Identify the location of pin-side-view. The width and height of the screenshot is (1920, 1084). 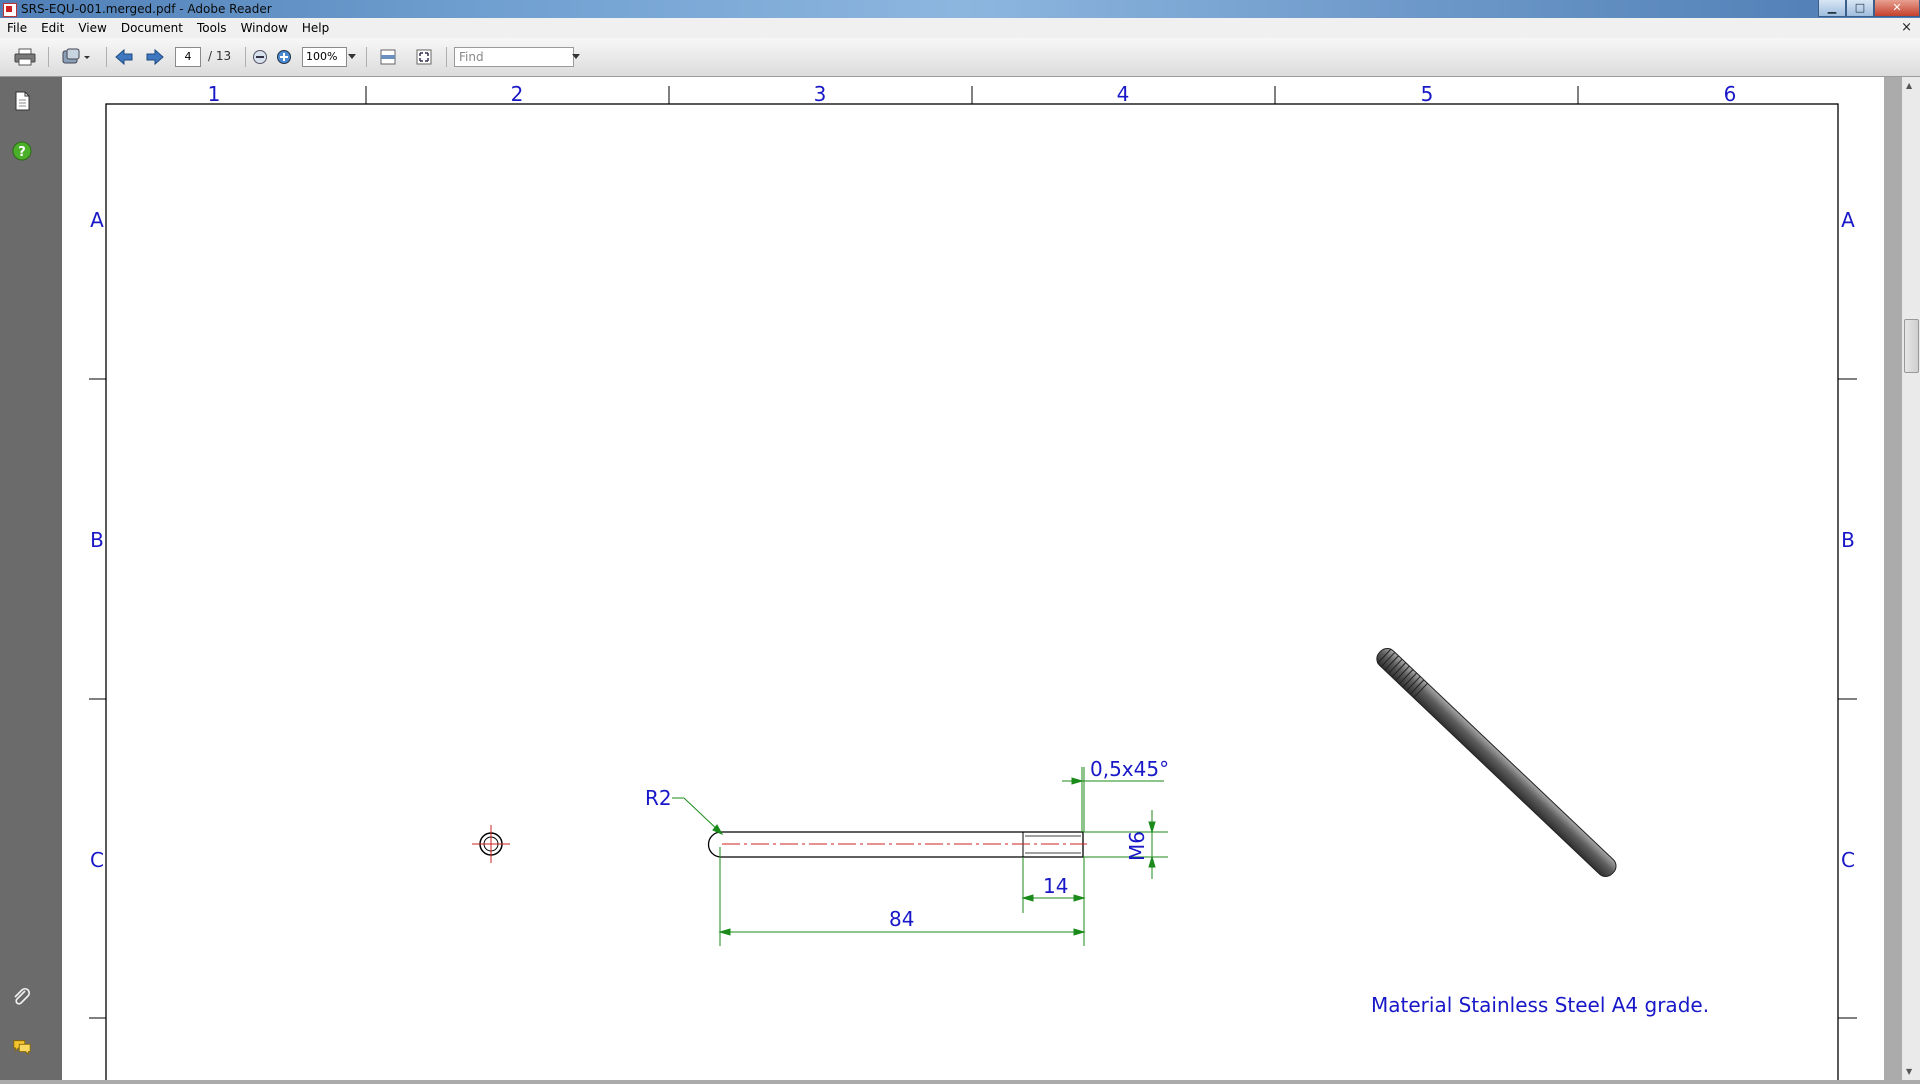
(897, 844).